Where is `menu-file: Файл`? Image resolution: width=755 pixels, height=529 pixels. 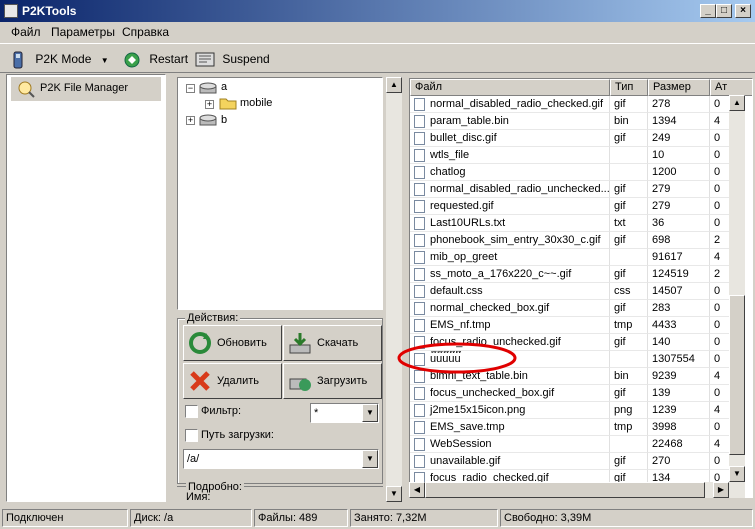 menu-file: Файл is located at coordinates (26, 32).